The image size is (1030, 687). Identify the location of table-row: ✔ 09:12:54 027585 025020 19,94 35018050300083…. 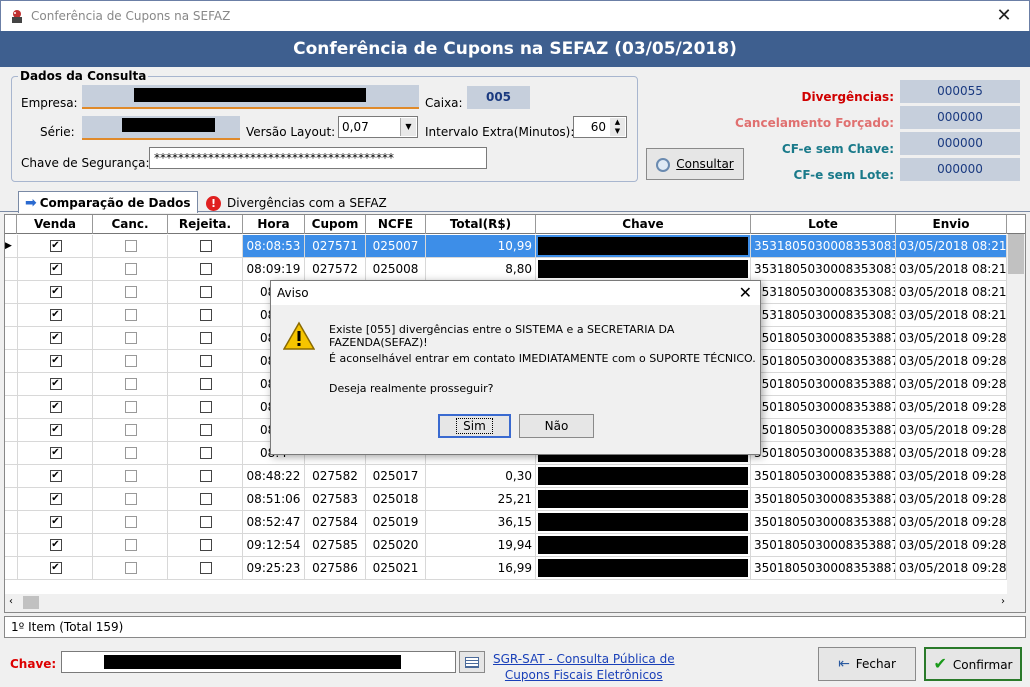
(506, 545).